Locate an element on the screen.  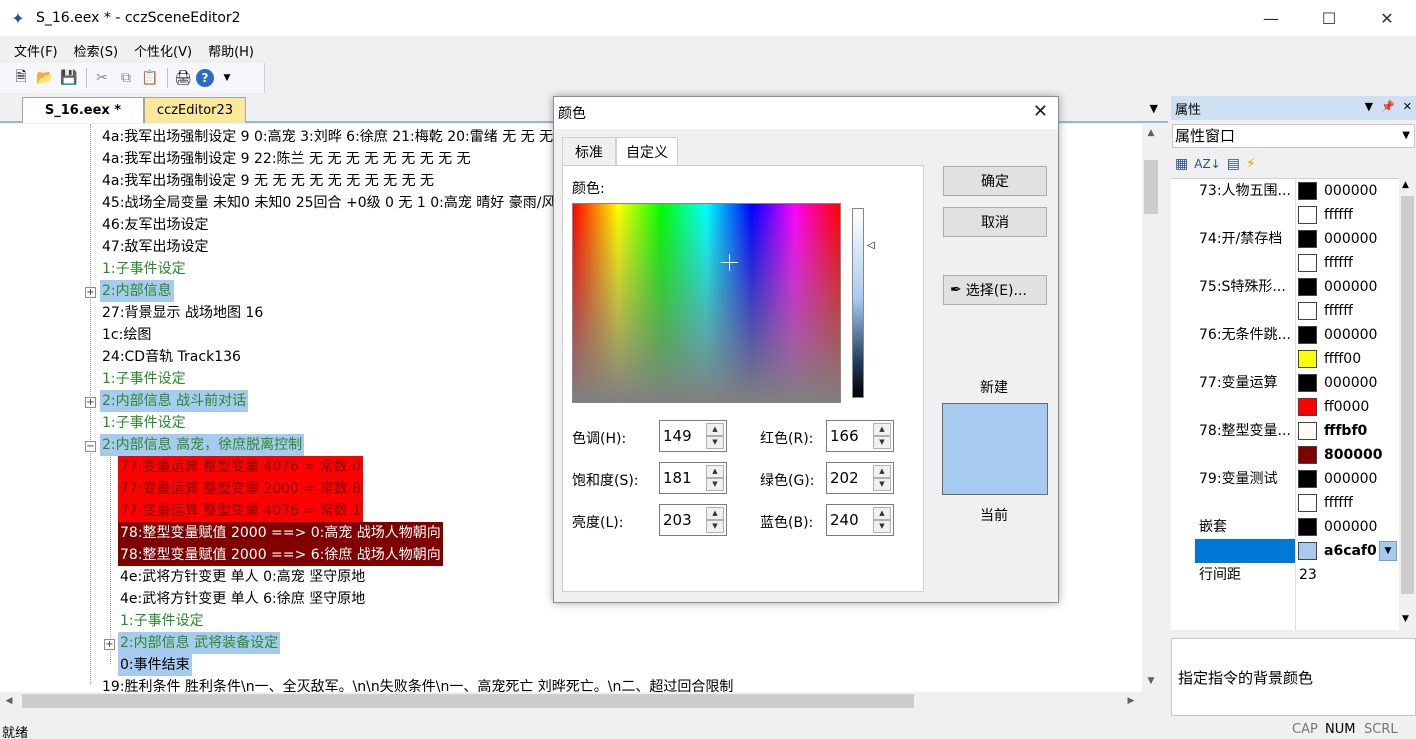
cut-icon: ✂ is located at coordinates (102, 78).